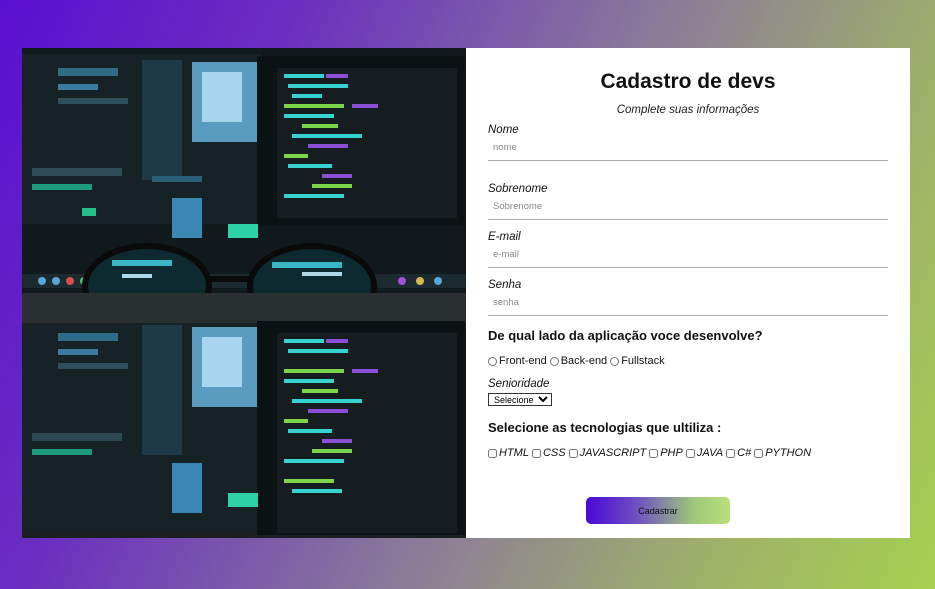 This screenshot has width=935, height=589. What do you see at coordinates (688, 81) in the screenshot?
I see `page-title: Cadastro de devs` at bounding box center [688, 81].